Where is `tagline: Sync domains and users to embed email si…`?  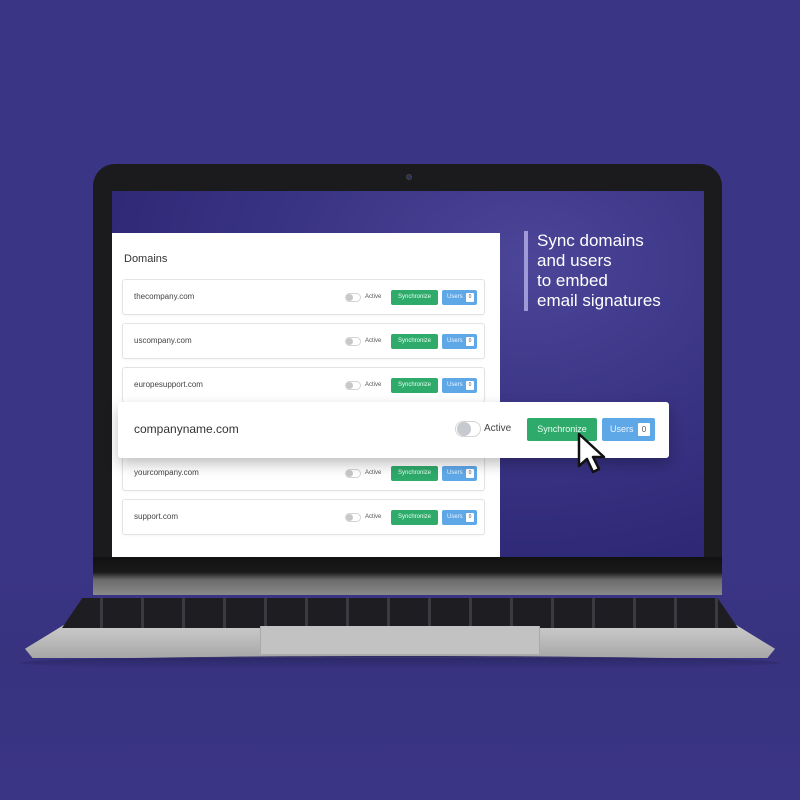 tagline: Sync domains and users to embed email si… is located at coordinates (614, 271).